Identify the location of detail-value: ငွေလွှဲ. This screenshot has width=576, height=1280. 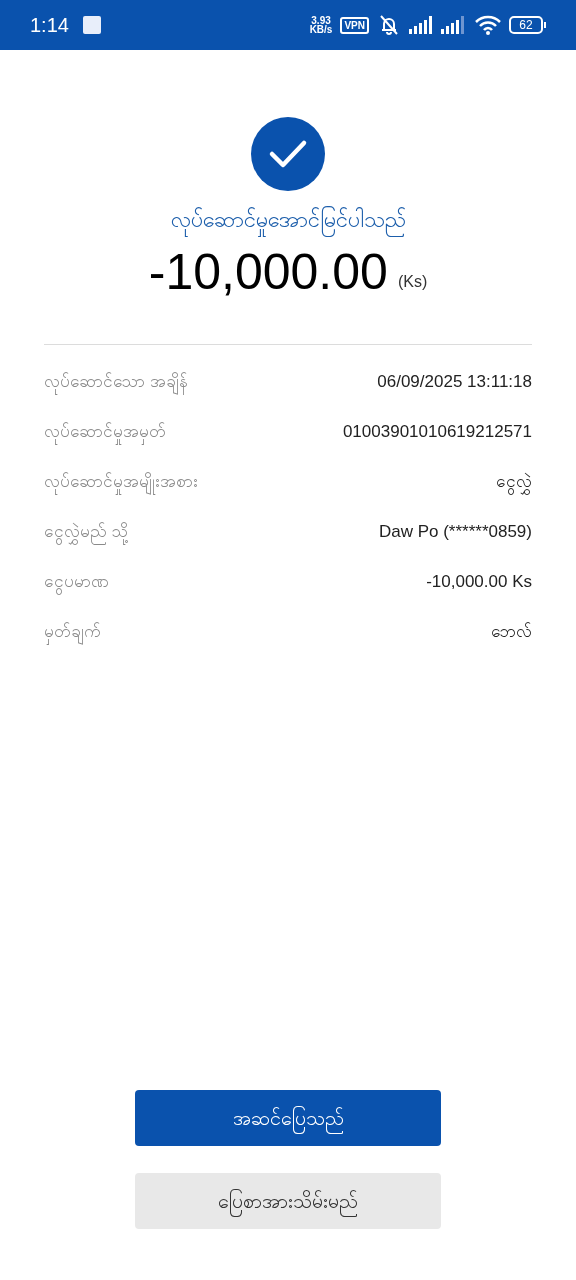
(514, 482).